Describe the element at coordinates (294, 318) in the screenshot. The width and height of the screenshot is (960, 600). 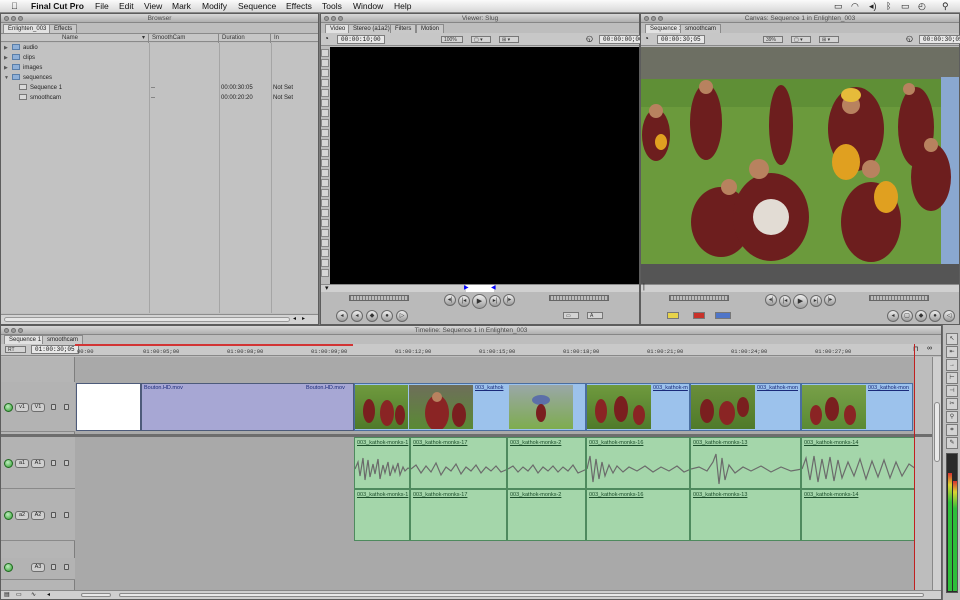
I see `scroll-left-icon: ◂` at that location.